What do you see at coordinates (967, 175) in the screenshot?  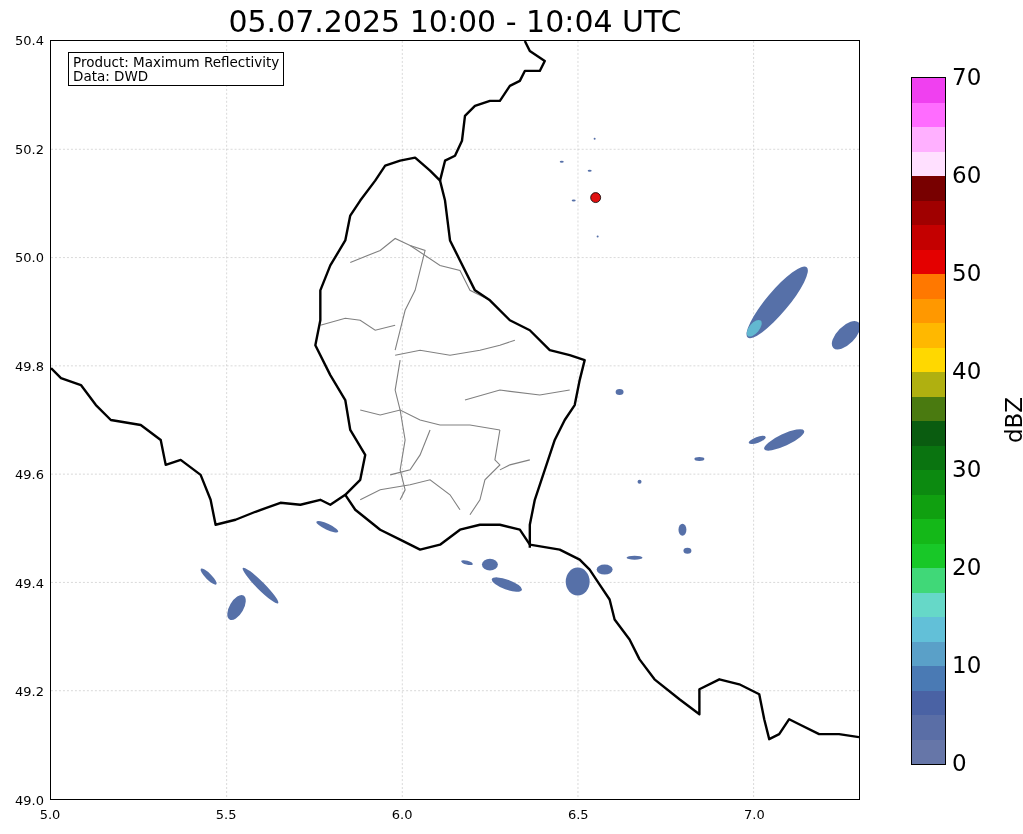 I see `colorbar-tick-label: 60` at bounding box center [967, 175].